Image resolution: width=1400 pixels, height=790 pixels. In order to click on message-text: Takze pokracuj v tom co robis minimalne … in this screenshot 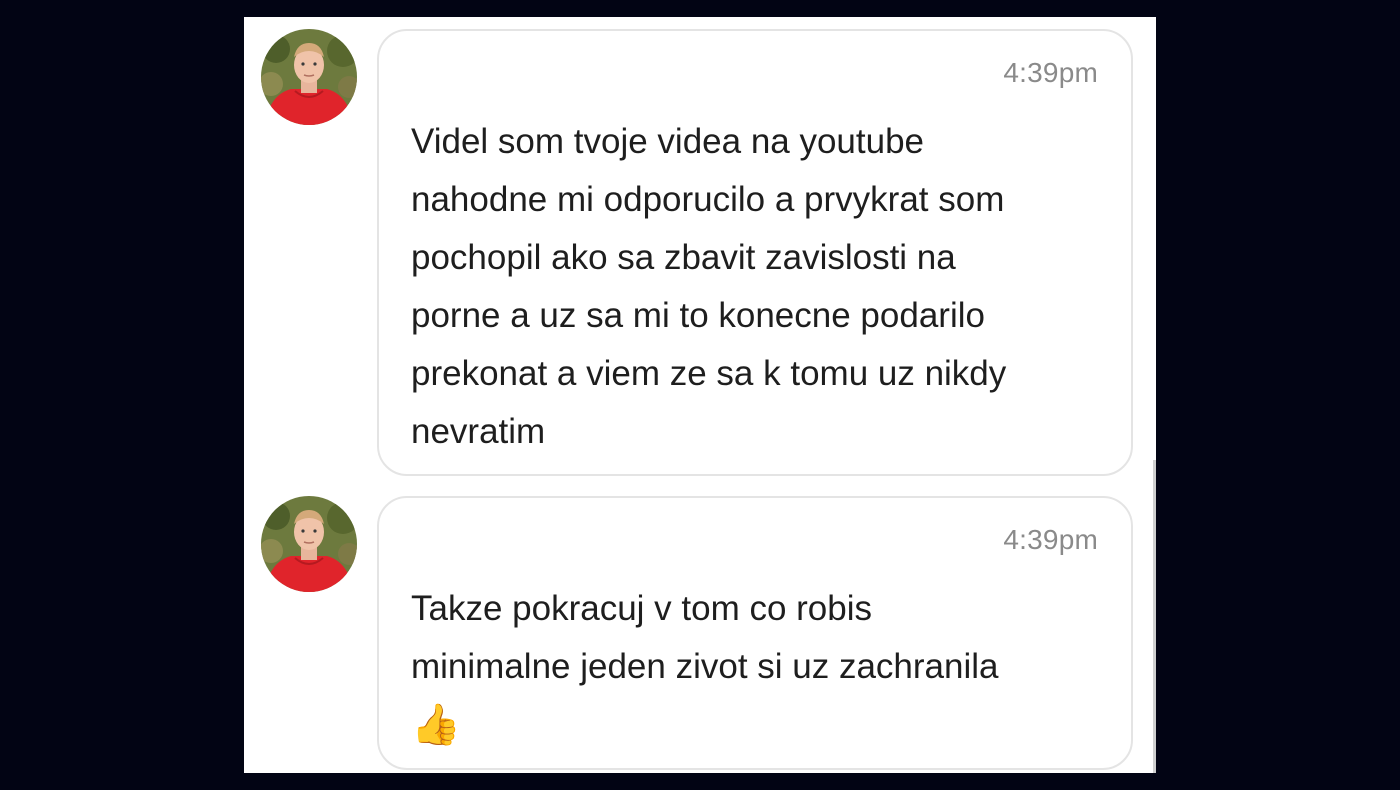, I will do `click(756, 668)`.